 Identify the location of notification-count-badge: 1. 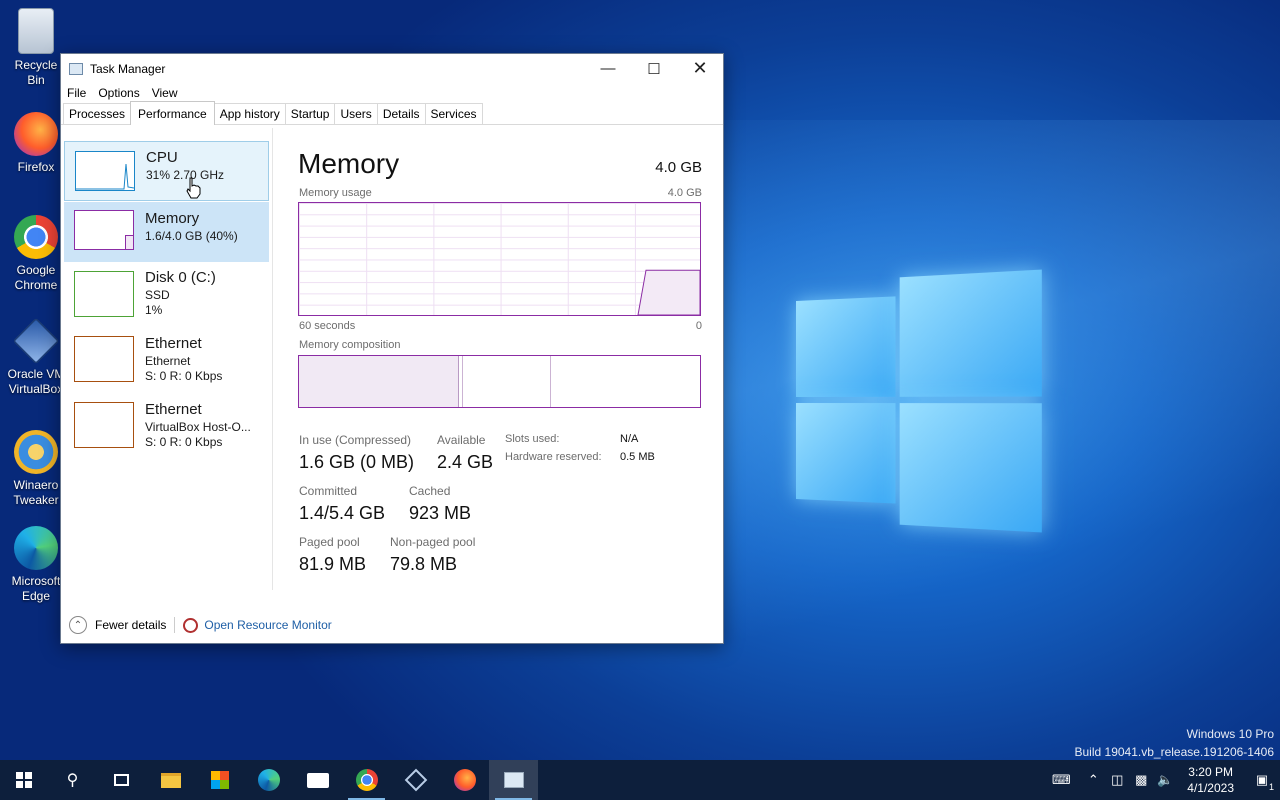
(1271, 787).